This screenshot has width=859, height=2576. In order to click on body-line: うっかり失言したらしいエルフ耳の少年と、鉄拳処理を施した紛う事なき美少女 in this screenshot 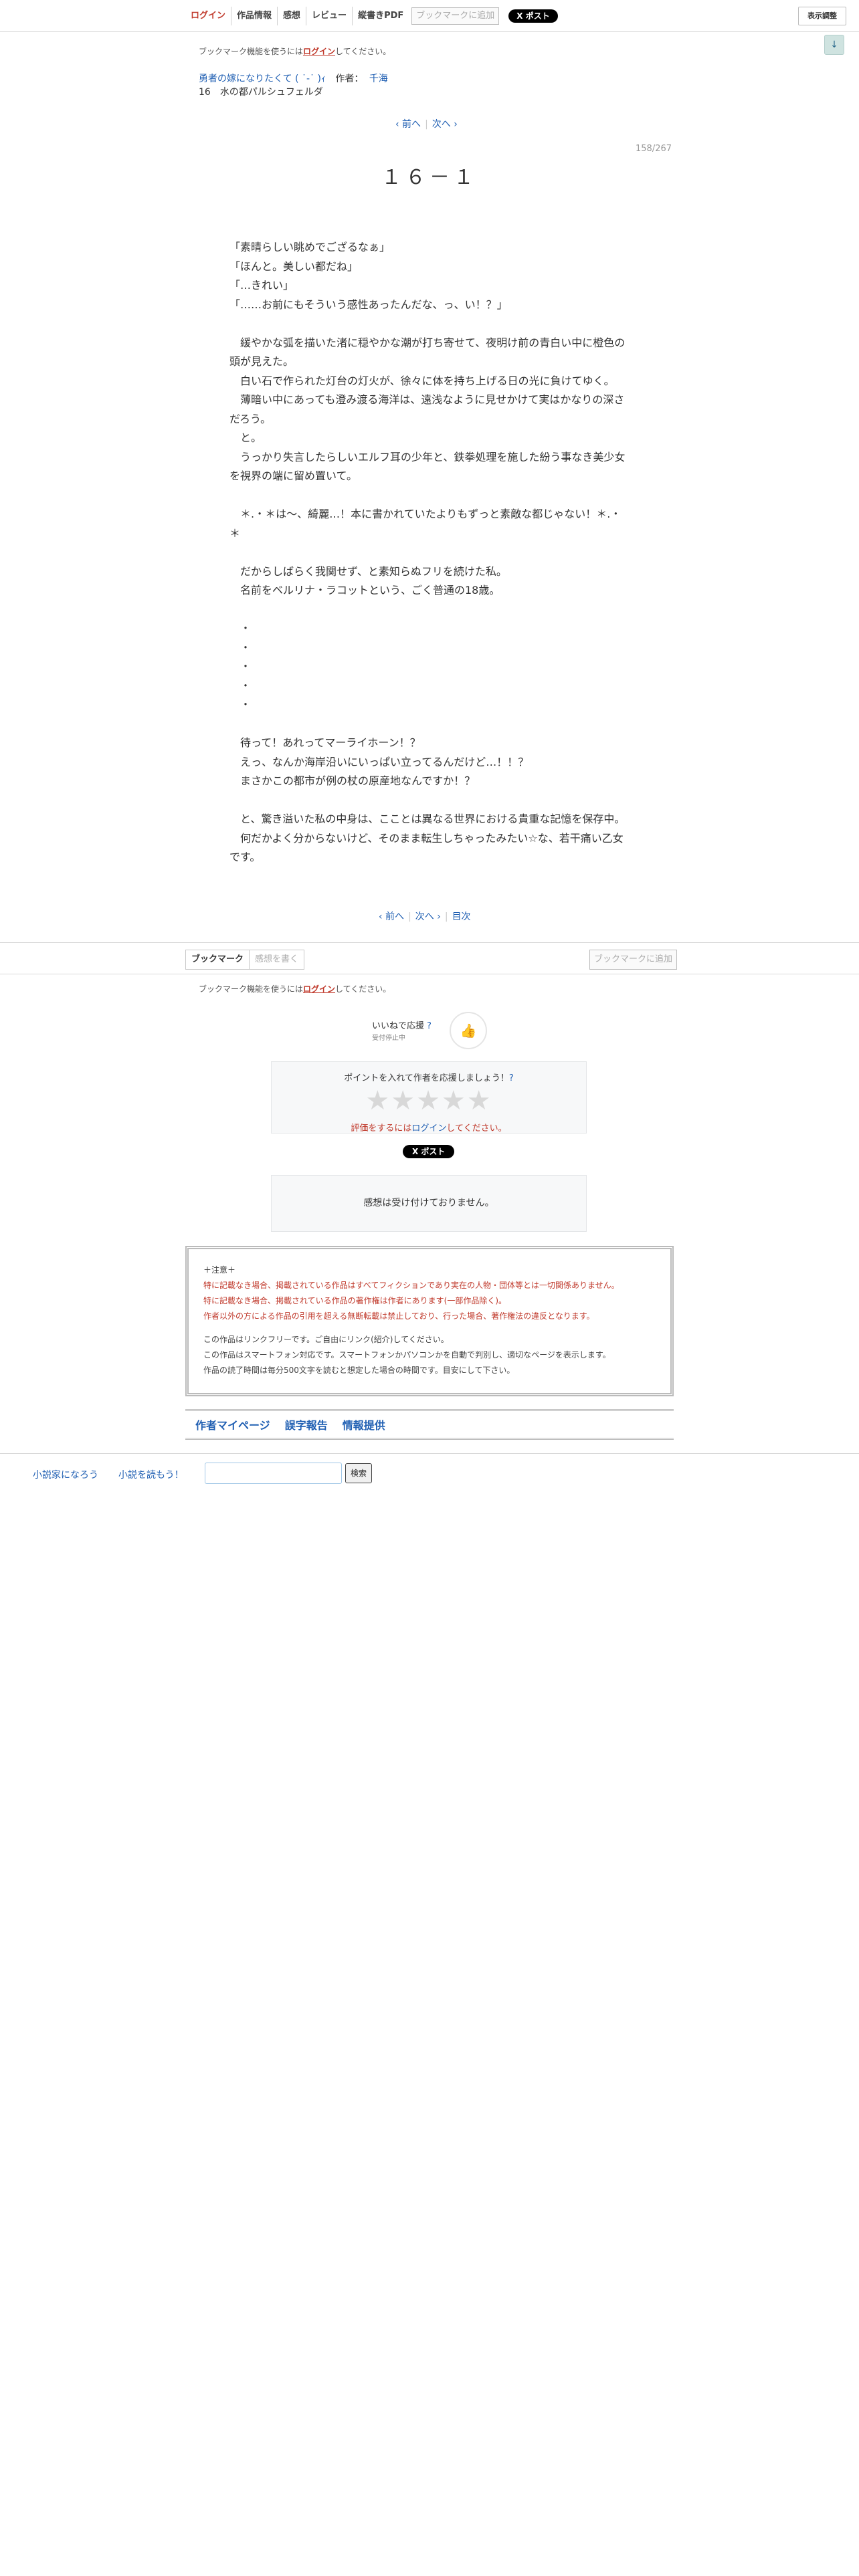, I will do `click(427, 457)`.